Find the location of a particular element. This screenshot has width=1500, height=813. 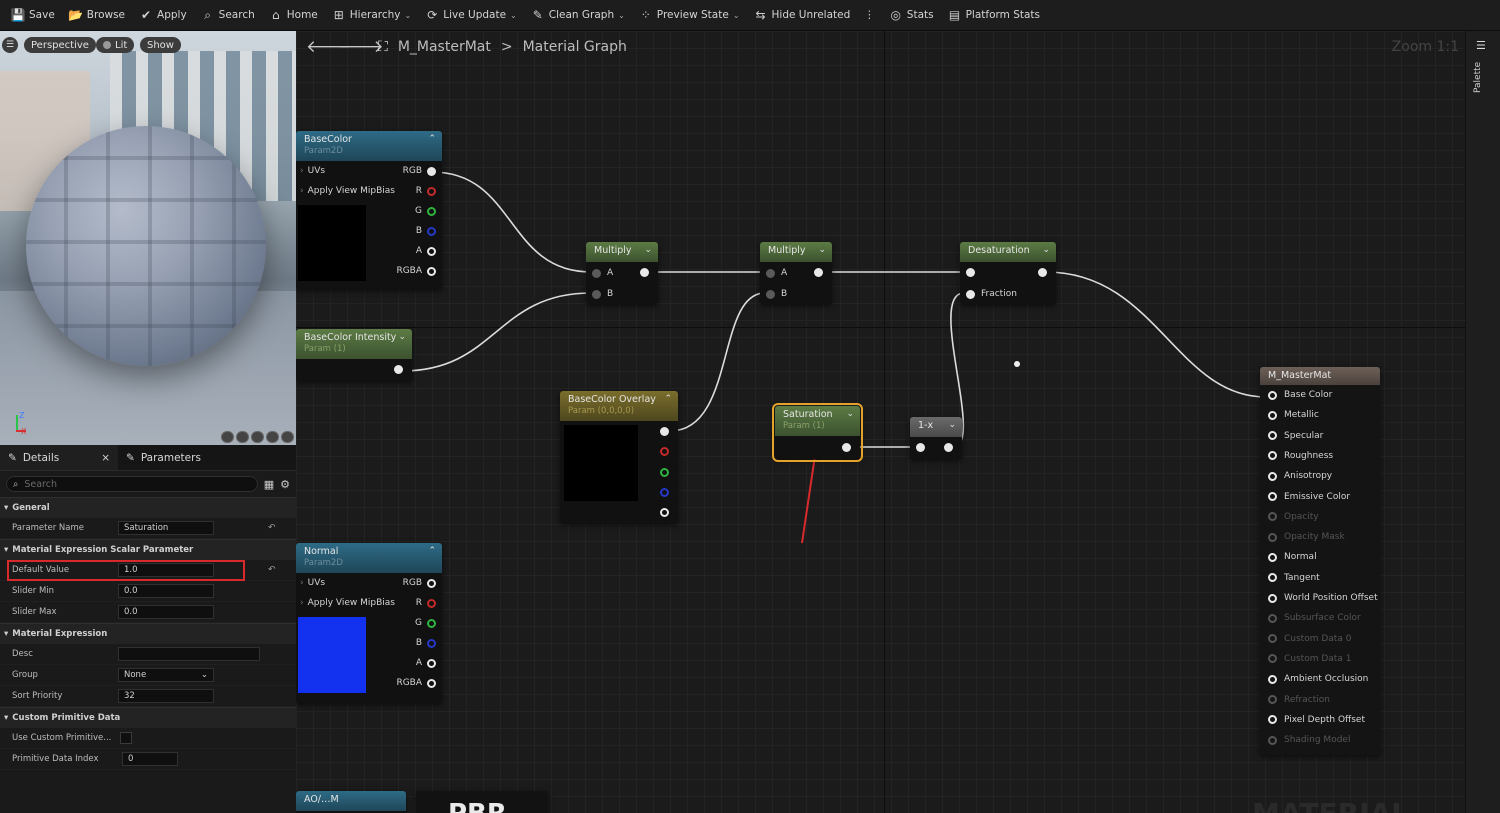

section-material-expression: ▾ Material Expression is located at coordinates (148, 633).